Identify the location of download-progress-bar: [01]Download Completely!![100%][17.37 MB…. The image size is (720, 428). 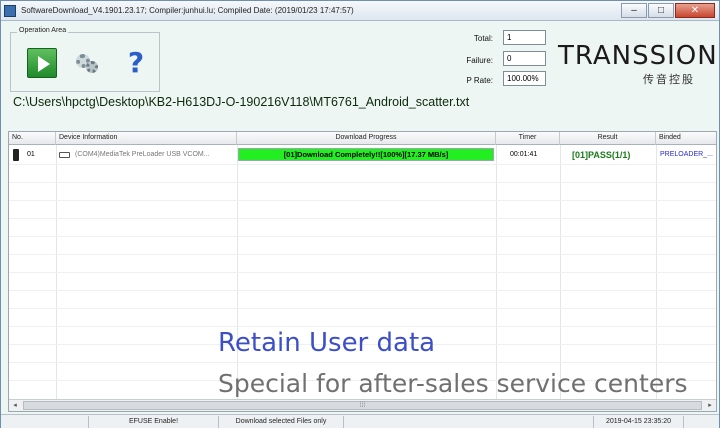
(366, 154).